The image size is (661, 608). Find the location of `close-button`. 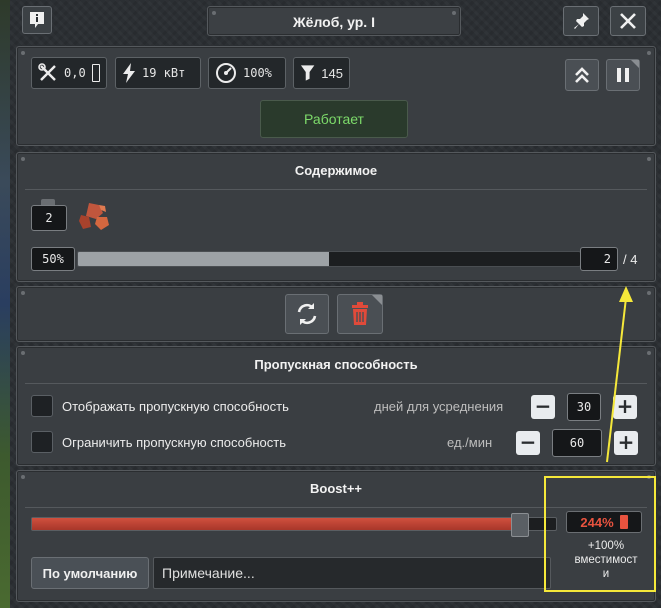

close-button is located at coordinates (628, 21).